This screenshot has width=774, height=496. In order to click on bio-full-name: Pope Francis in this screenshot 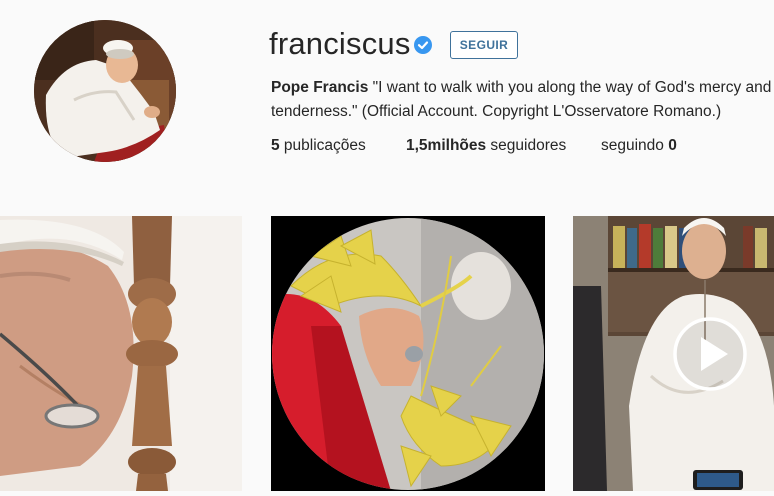, I will do `click(320, 87)`.